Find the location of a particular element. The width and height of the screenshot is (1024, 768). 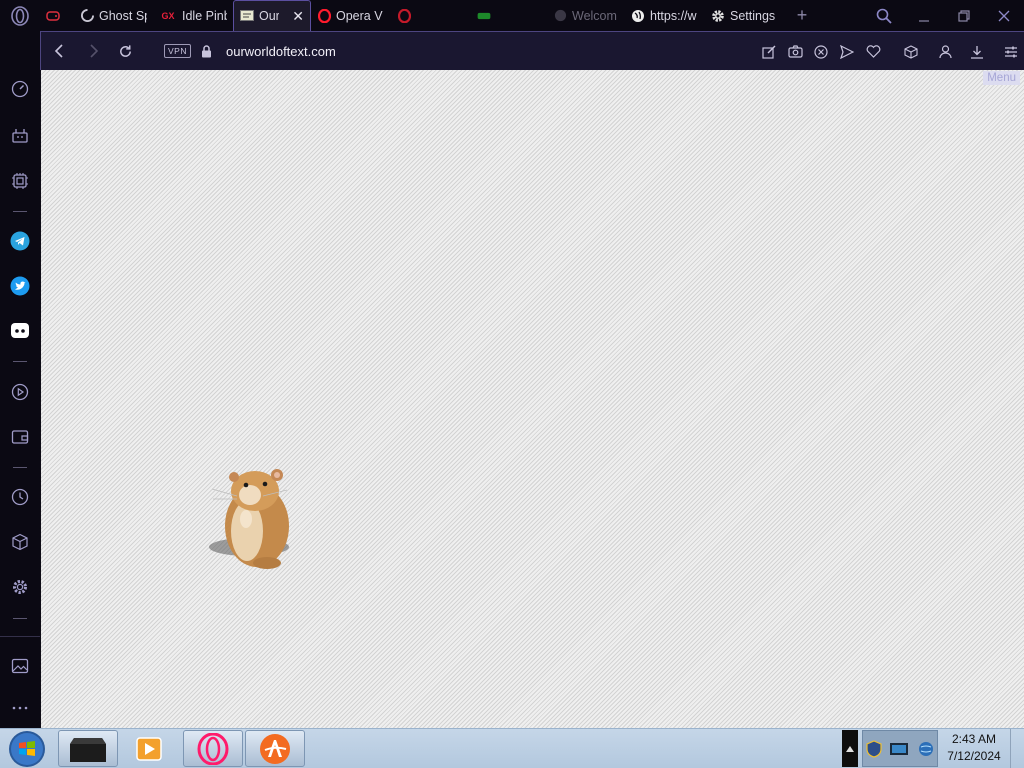

start-button is located at coordinates (27, 749).